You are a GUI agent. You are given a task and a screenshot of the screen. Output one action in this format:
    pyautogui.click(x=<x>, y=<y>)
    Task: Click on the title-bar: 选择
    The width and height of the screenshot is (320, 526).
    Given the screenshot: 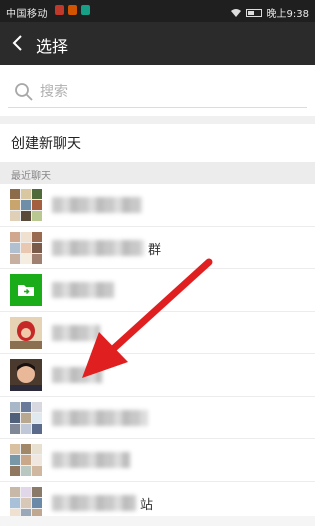 What is the action you would take?
    pyautogui.click(x=157, y=43)
    